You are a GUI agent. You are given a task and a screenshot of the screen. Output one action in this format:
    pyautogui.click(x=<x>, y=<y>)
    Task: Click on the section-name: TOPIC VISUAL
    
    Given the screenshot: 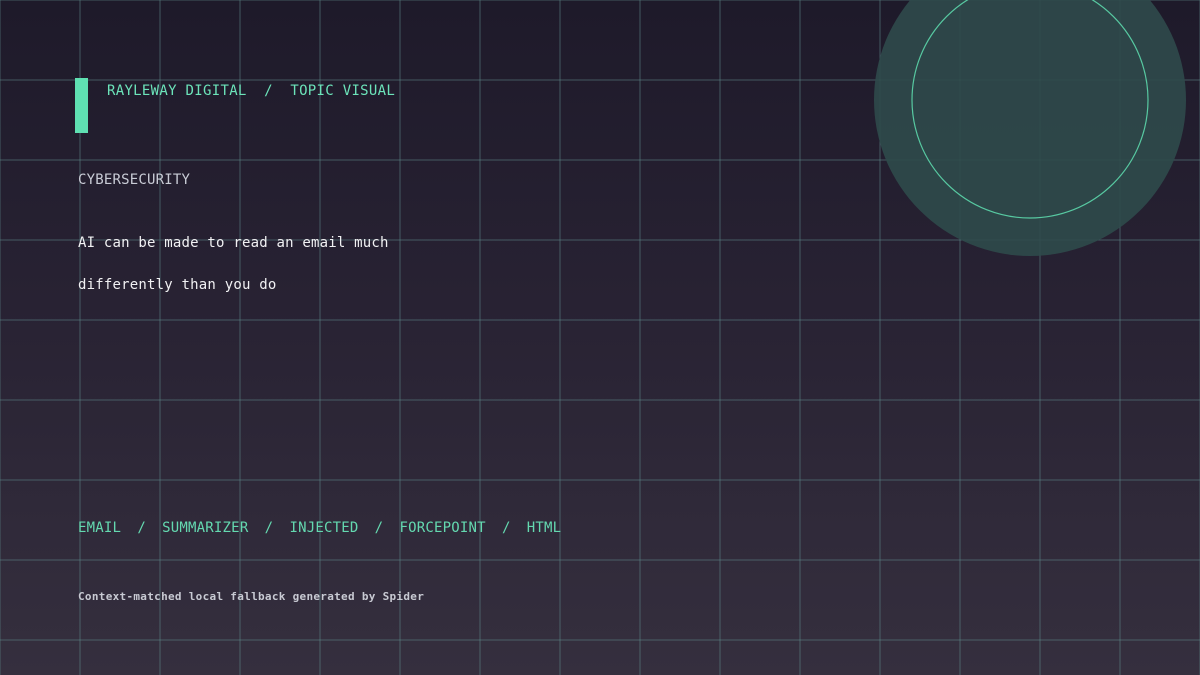 What is the action you would take?
    pyautogui.click(x=343, y=91)
    